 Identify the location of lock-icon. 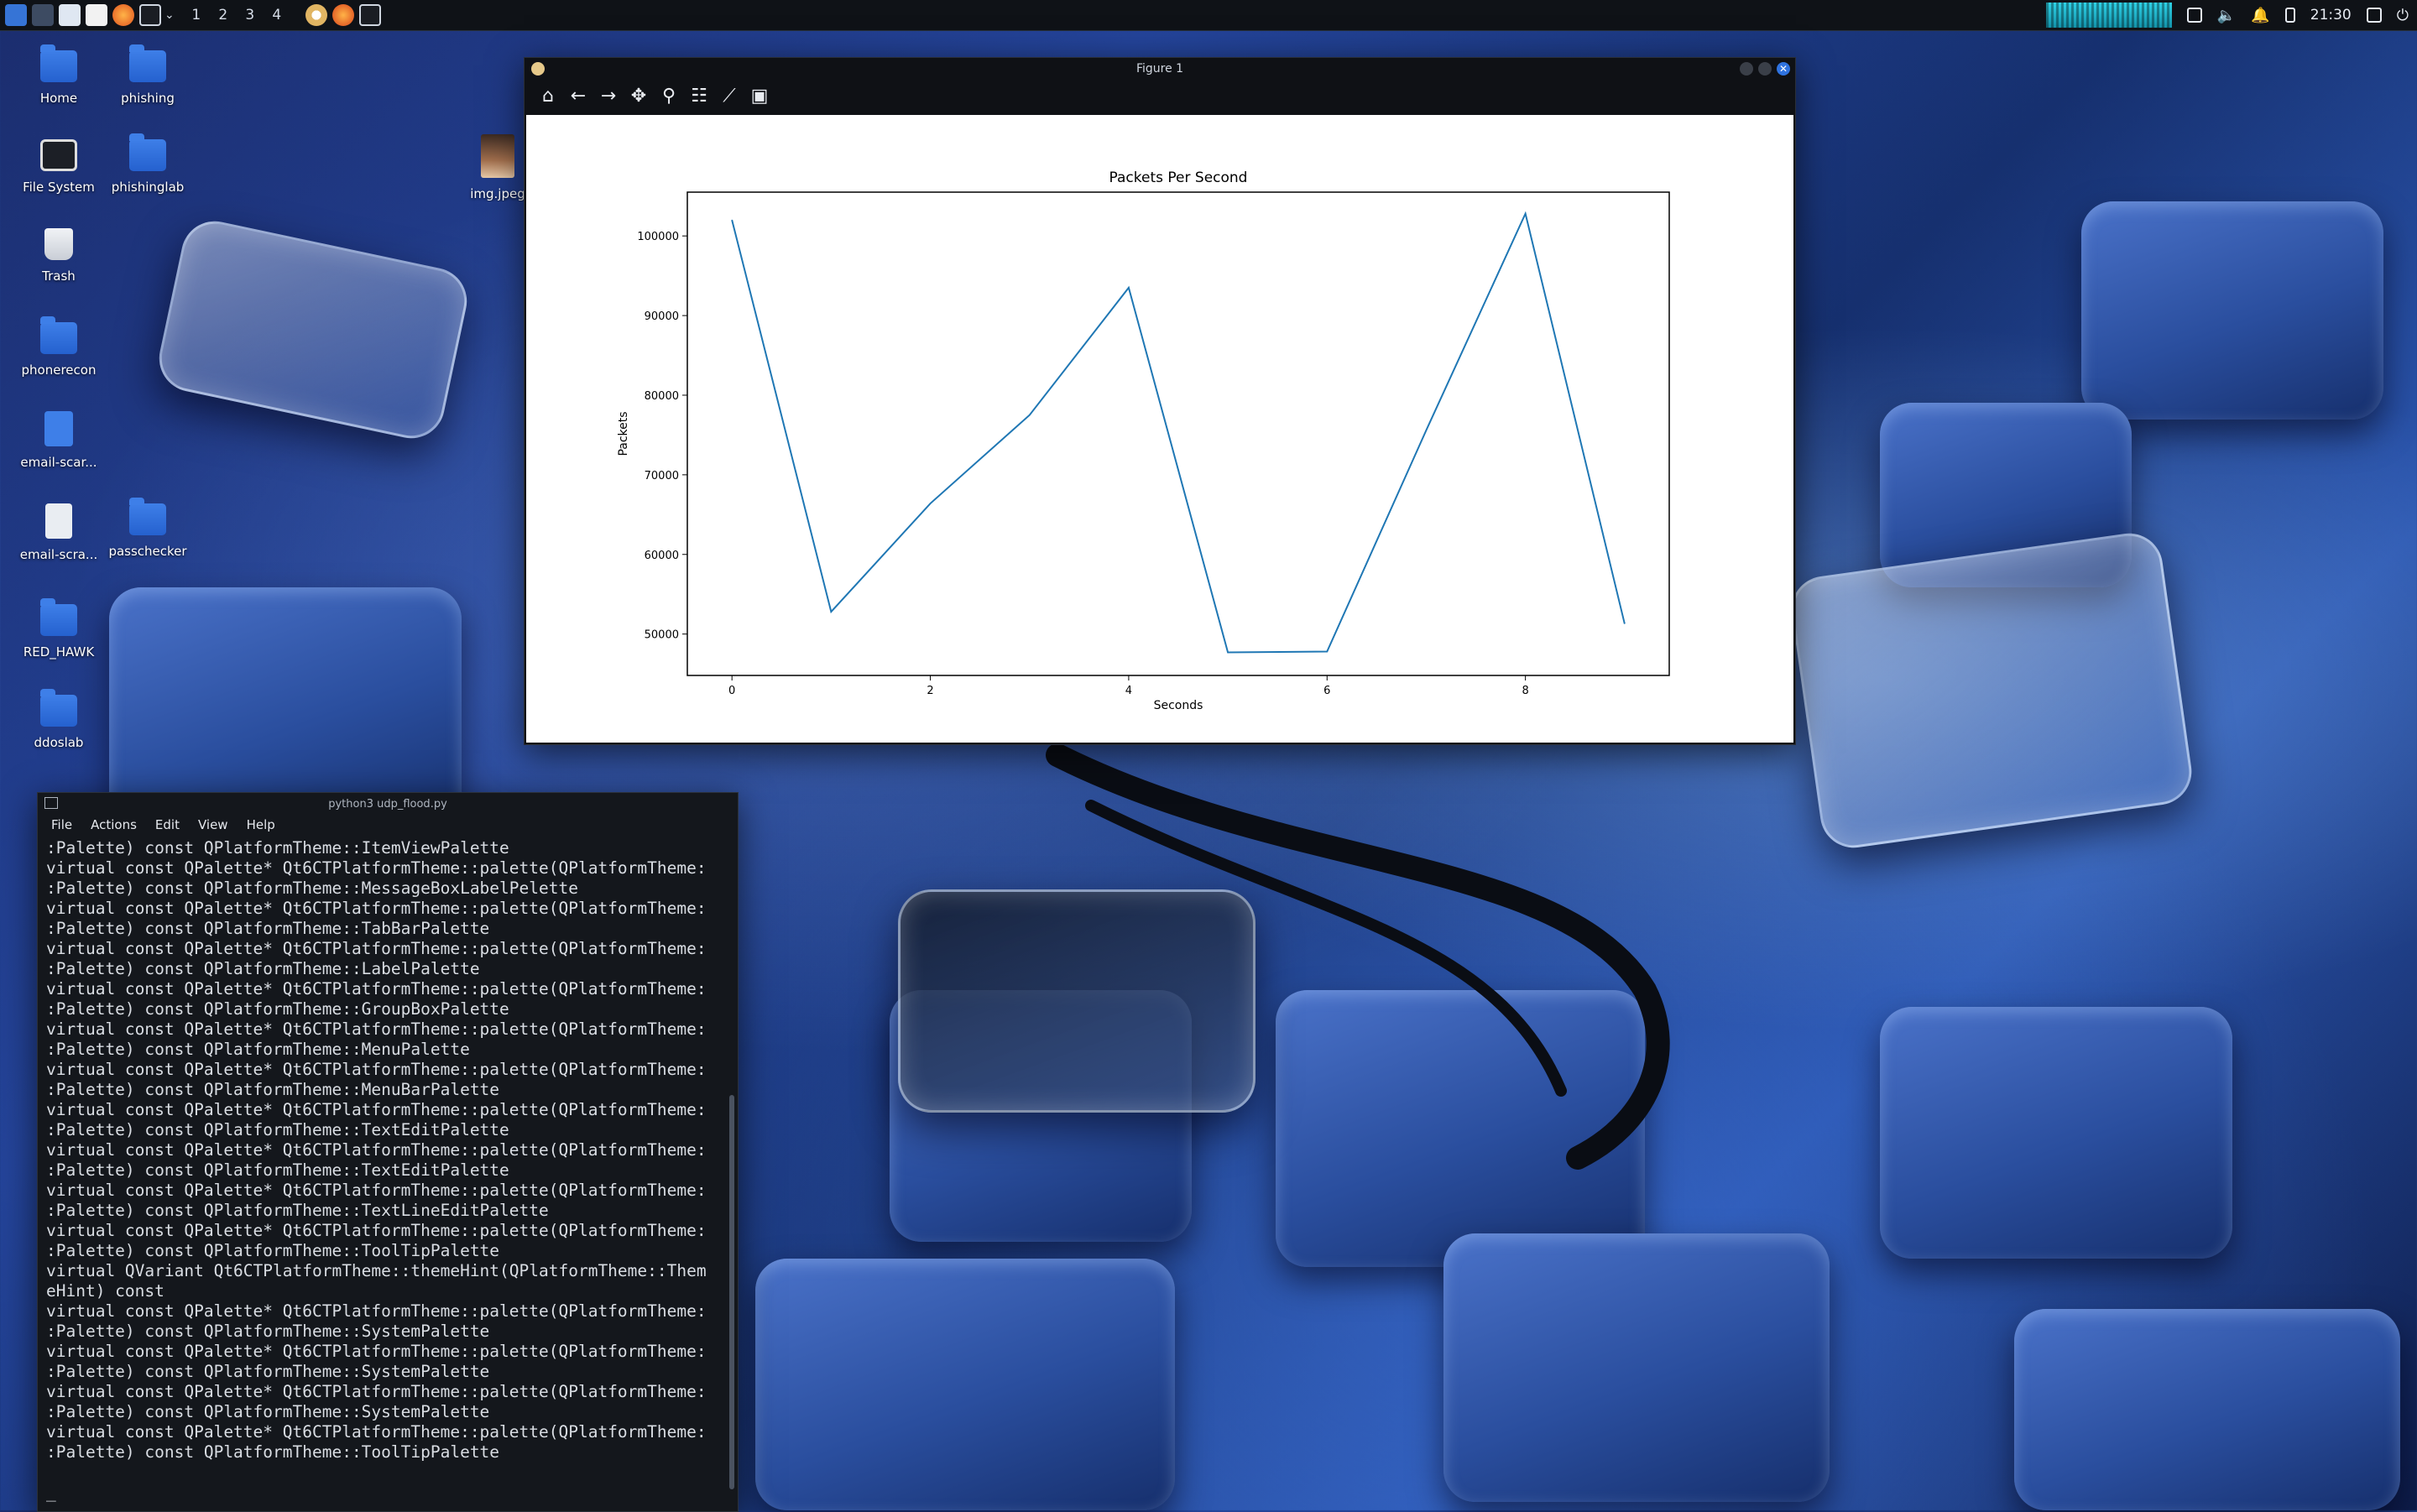
(2374, 15).